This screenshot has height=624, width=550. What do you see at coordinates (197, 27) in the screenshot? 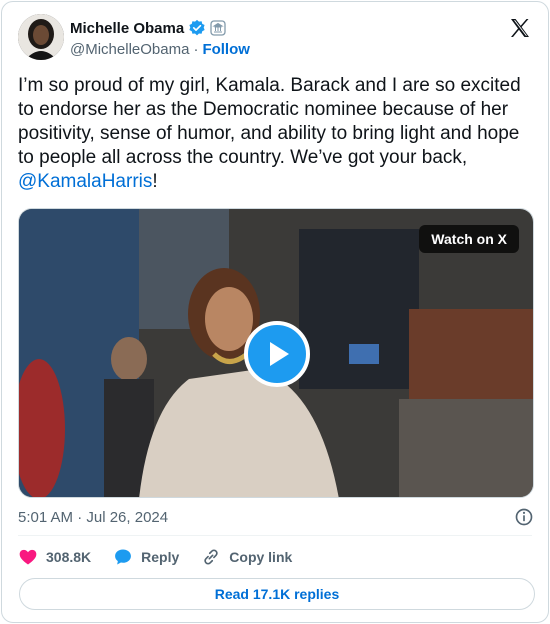
I see `verified-badge-icon` at bounding box center [197, 27].